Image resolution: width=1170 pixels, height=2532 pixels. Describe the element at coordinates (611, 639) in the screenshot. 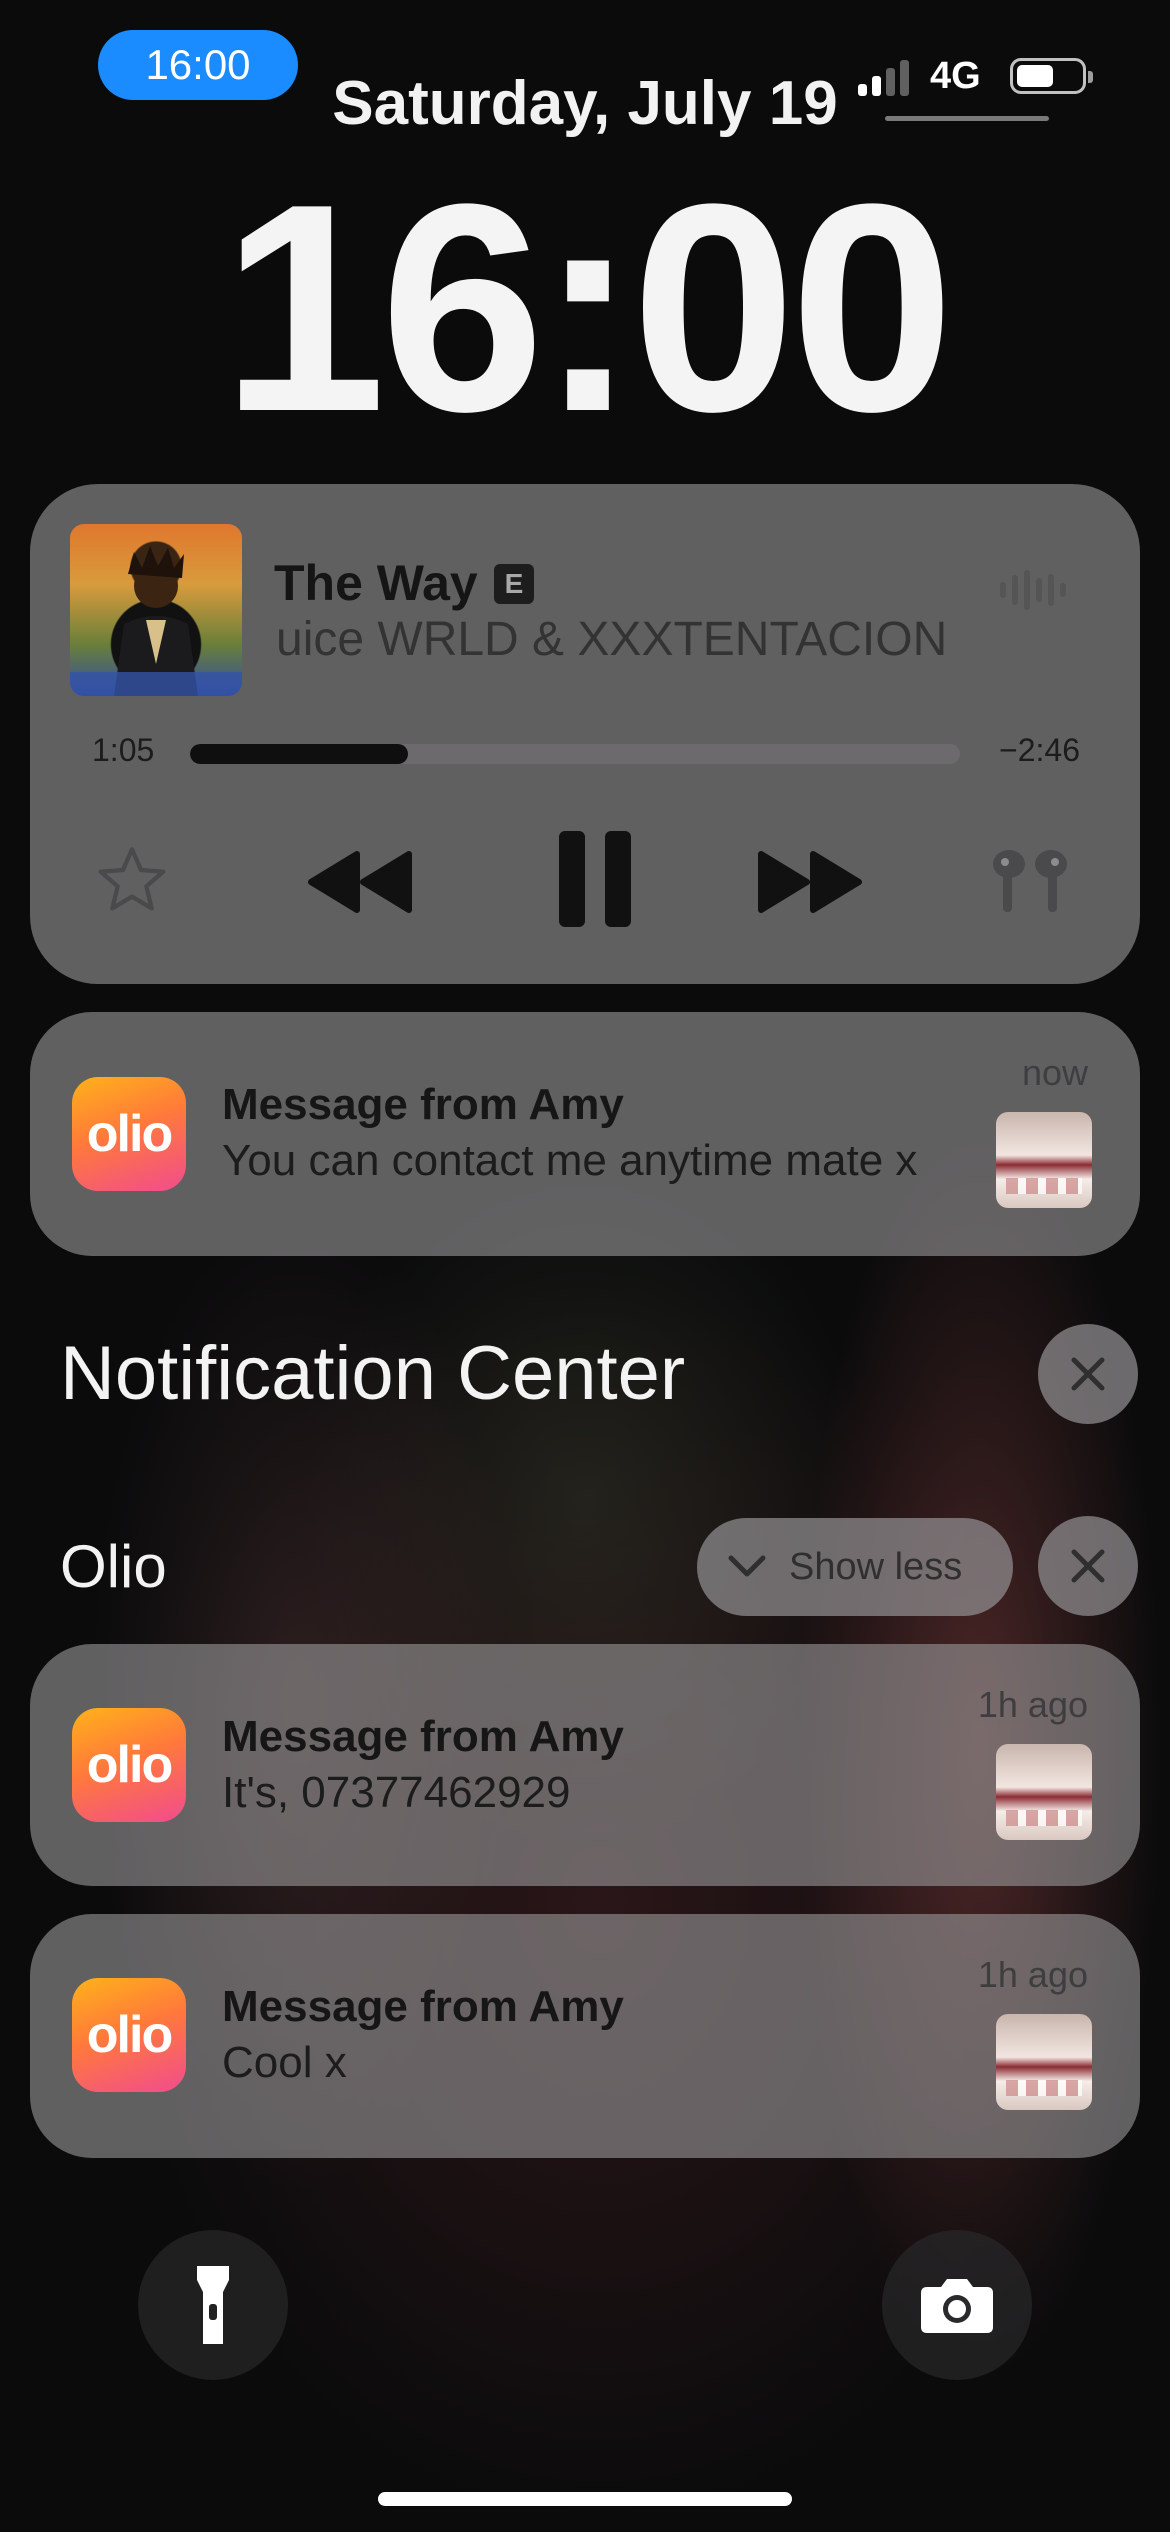

I see `track-artist: Juice WRLD & XXXTENTACION` at that location.